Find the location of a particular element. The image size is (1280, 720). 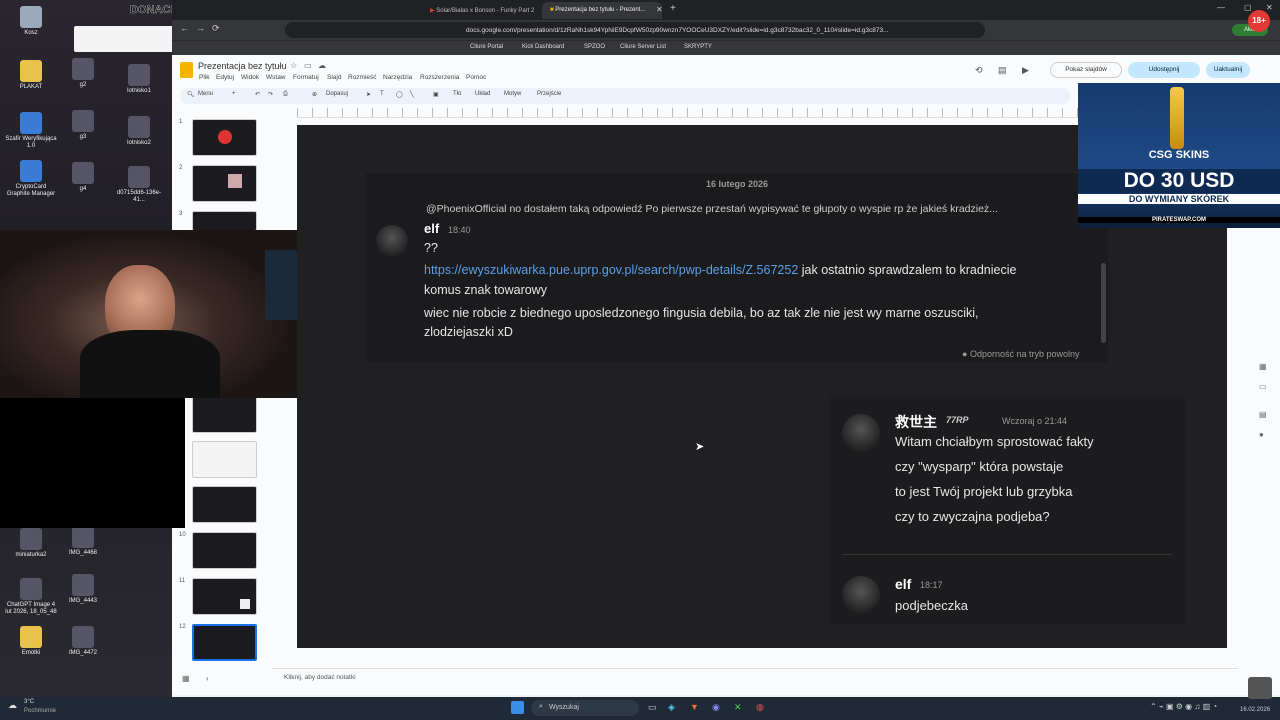

tasks-icon: ▤ is located at coordinates (1263, 414).